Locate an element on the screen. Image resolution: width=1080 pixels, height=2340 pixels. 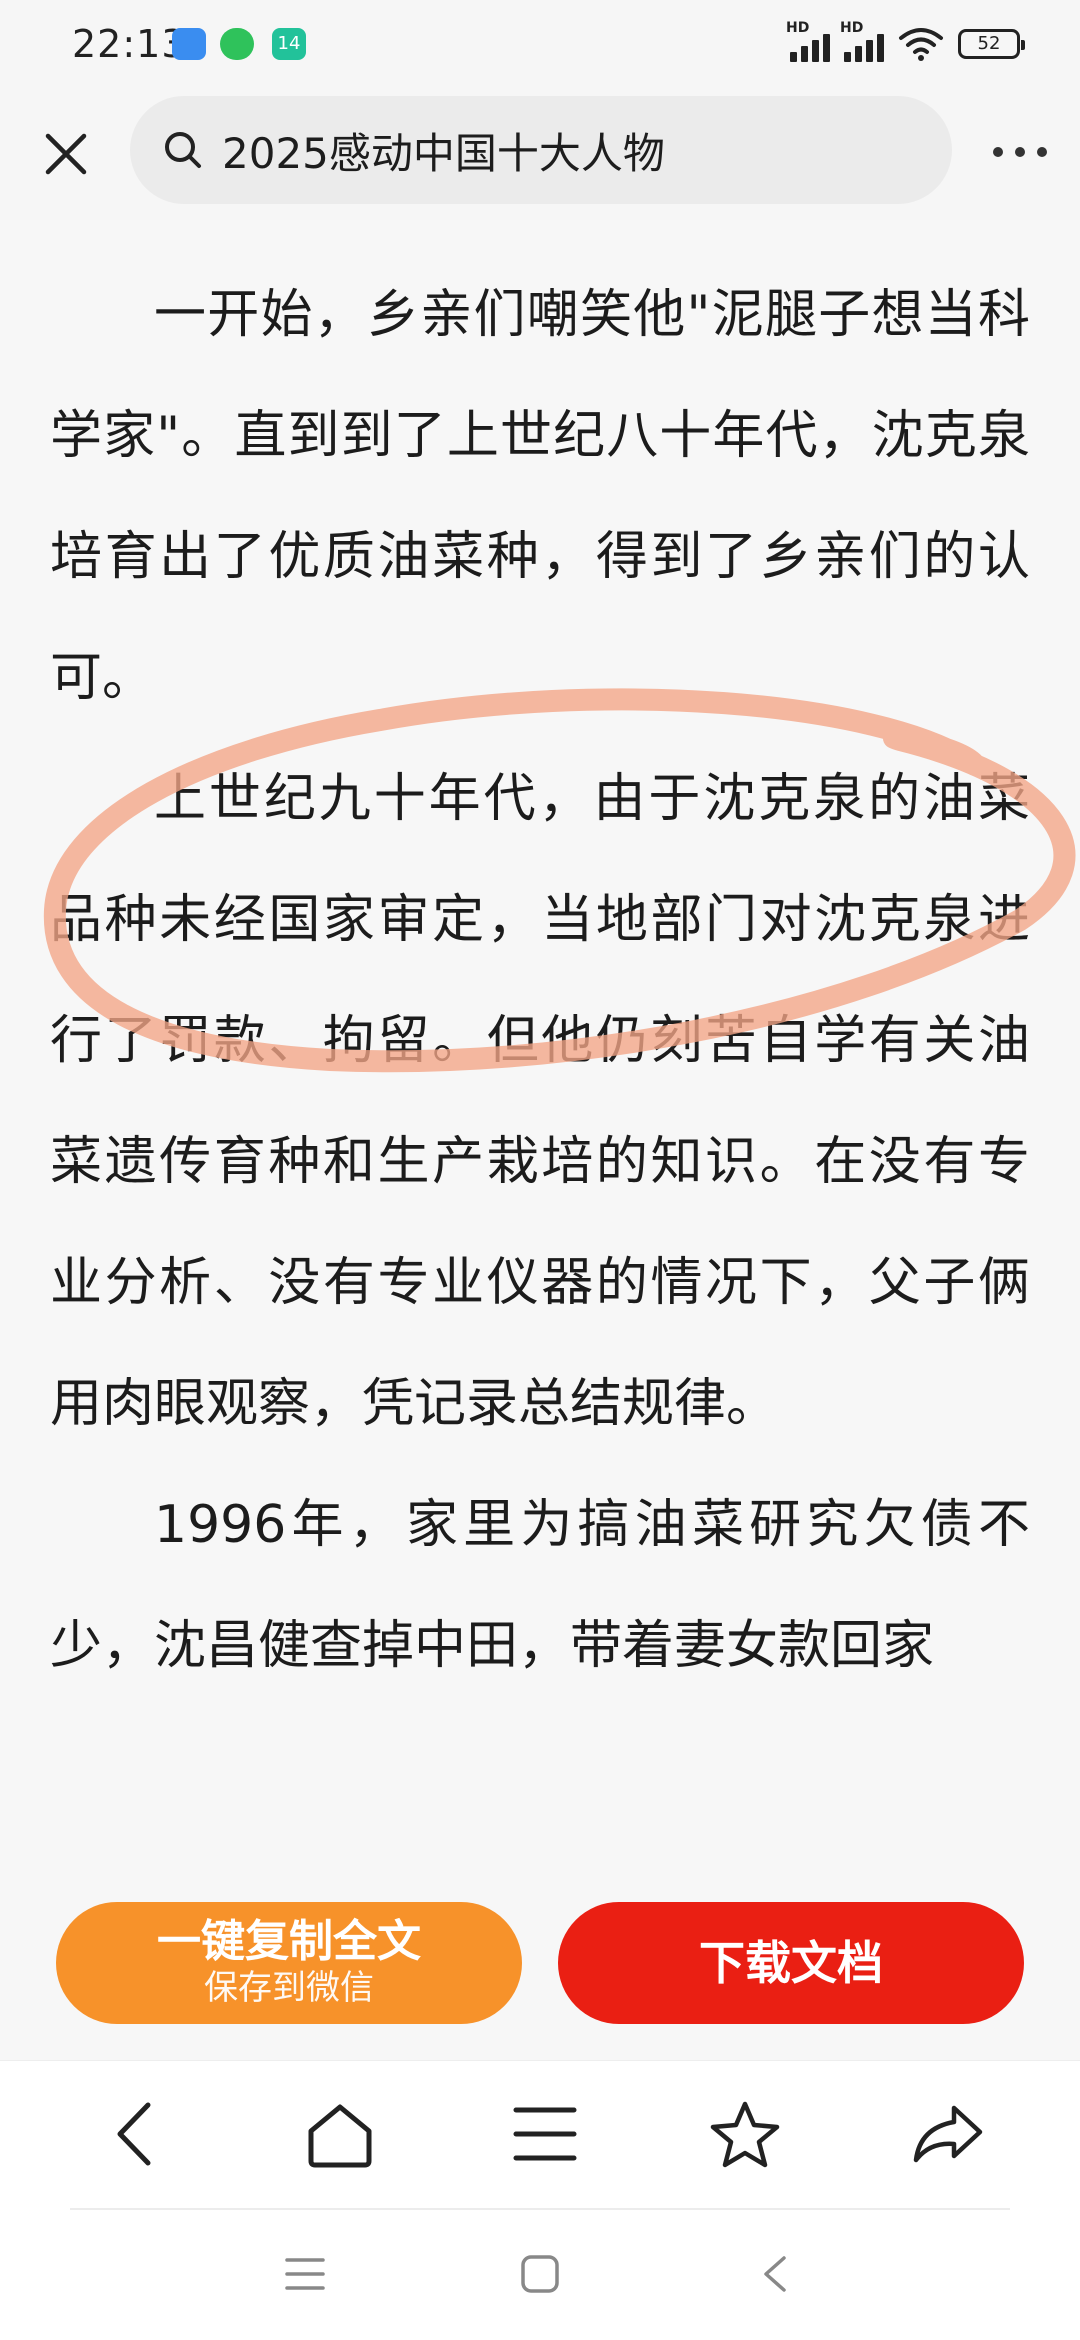
search-input: 2025感动中国十大人物 is located at coordinates (541, 150).